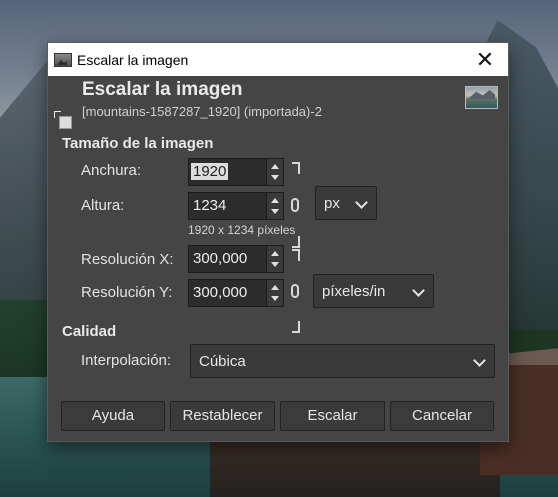 This screenshot has height=497, width=558. Describe the element at coordinates (113, 416) in the screenshot. I see `help-button: Ayuda` at that location.